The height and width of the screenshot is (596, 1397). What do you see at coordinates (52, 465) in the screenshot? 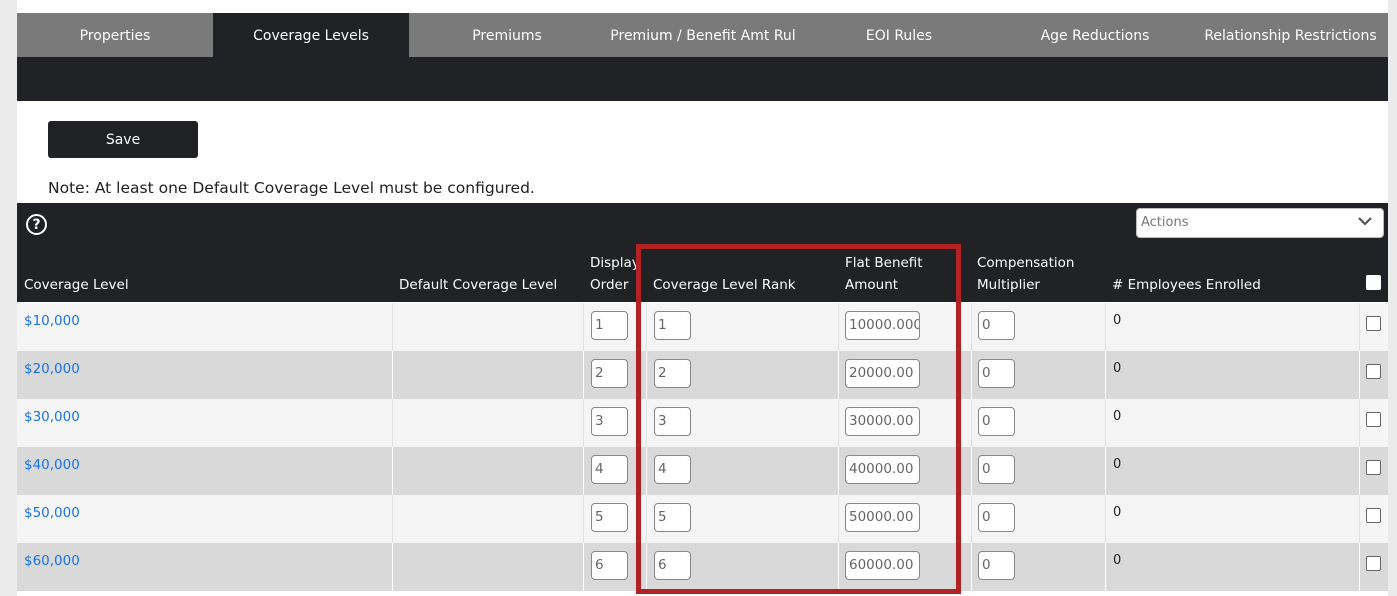
I see `coverage-level-link: $40,000` at bounding box center [52, 465].